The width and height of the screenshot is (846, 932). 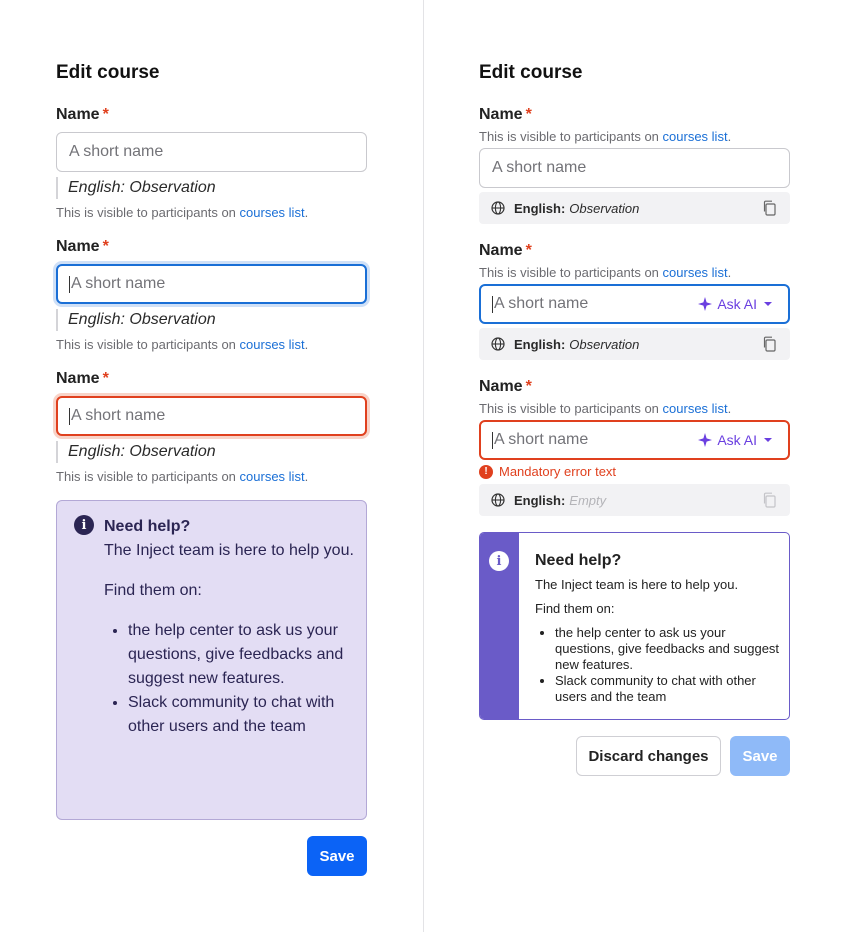 What do you see at coordinates (634, 440) in the screenshot?
I see `name-input-error: A short name Ask AI` at bounding box center [634, 440].